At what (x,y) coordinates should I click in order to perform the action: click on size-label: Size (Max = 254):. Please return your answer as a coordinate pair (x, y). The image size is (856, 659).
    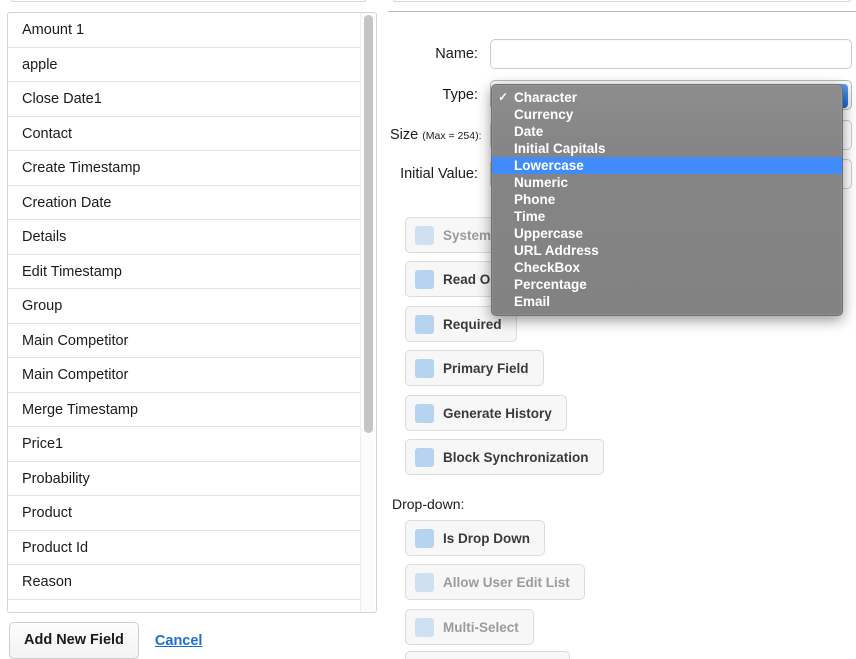
    Looking at the image, I should click on (440, 135).